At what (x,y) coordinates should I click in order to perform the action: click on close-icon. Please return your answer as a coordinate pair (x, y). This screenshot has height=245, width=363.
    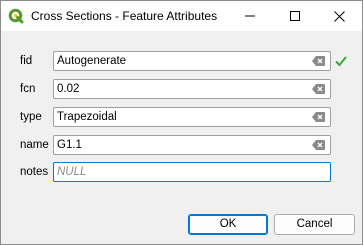
    Looking at the image, I should click on (339, 16).